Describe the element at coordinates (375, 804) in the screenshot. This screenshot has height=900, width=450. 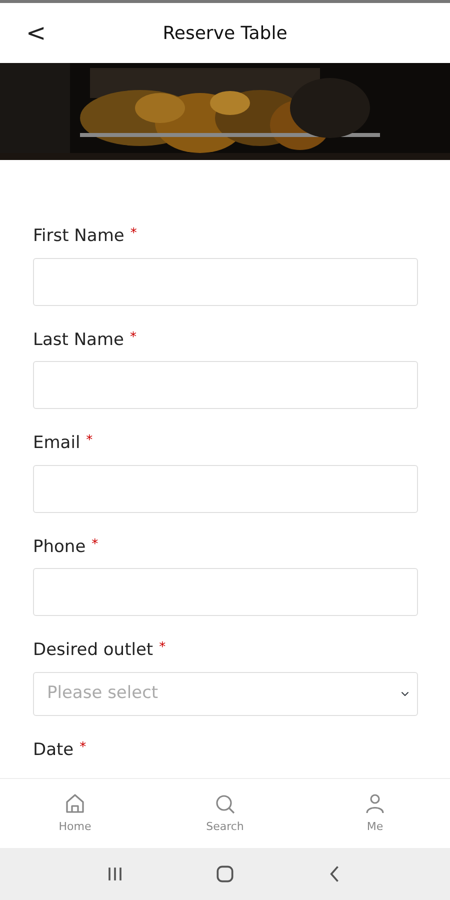
I see `person-icon` at that location.